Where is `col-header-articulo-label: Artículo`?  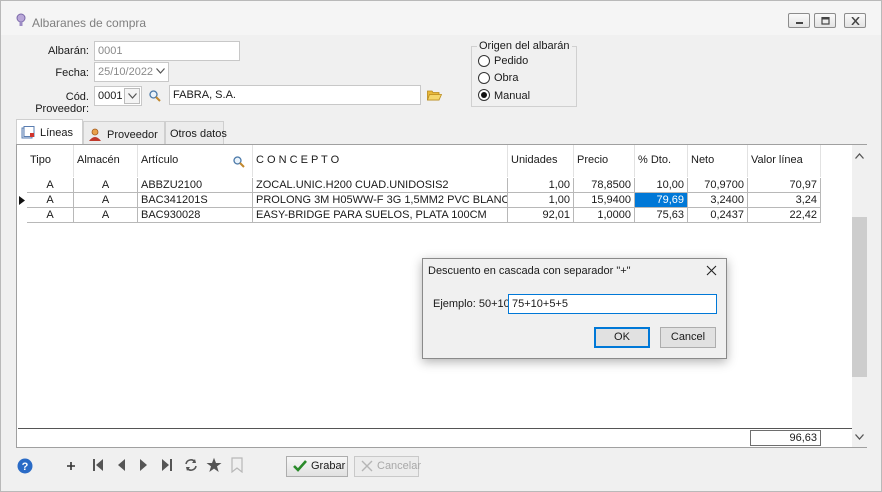
col-header-articulo-label: Artículo is located at coordinates (160, 160).